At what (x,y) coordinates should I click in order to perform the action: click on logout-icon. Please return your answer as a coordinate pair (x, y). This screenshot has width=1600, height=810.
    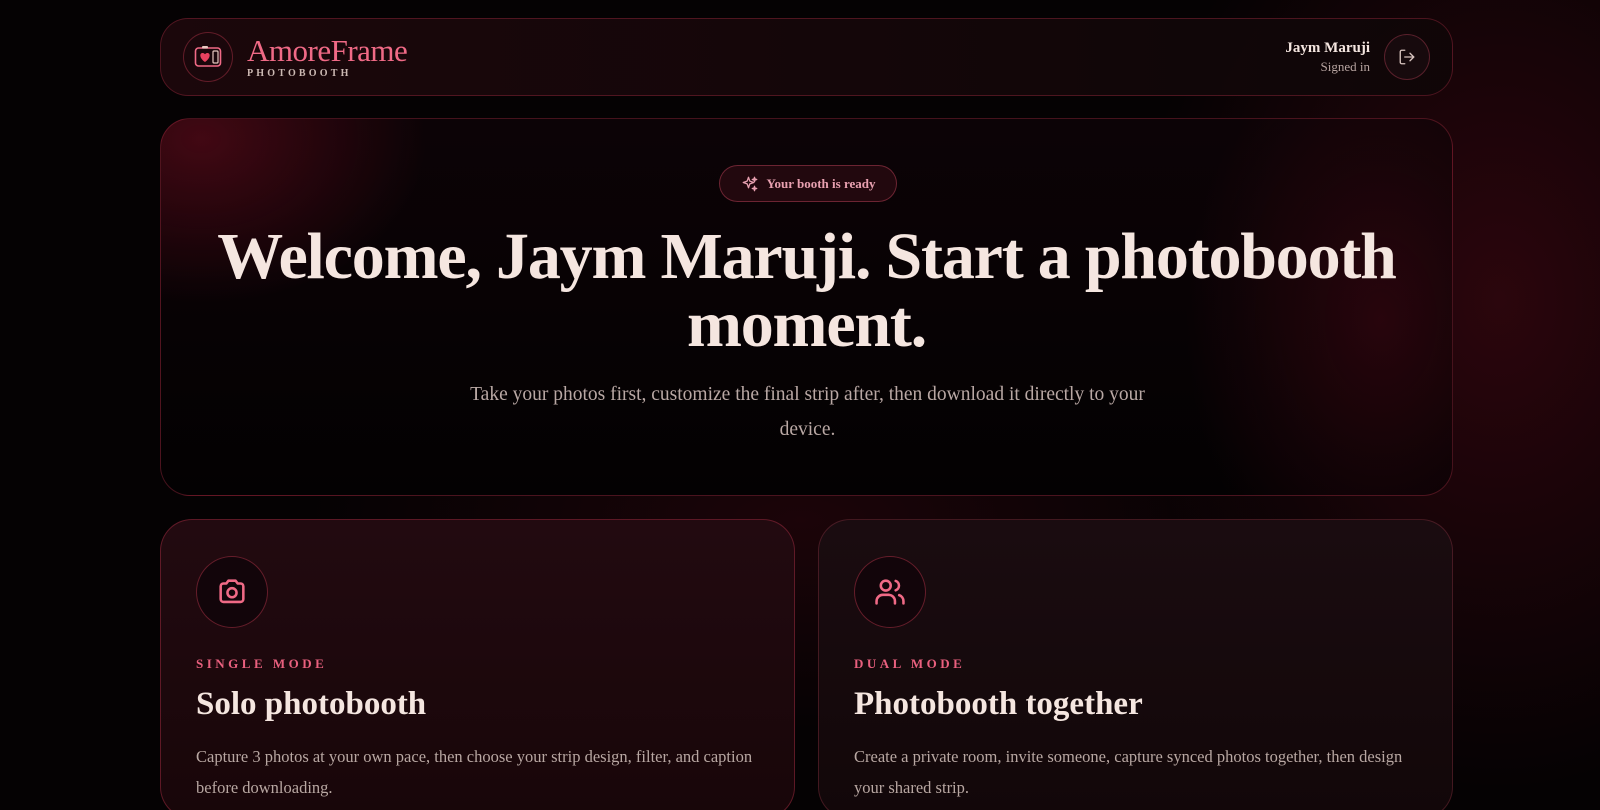
    Looking at the image, I should click on (1407, 57).